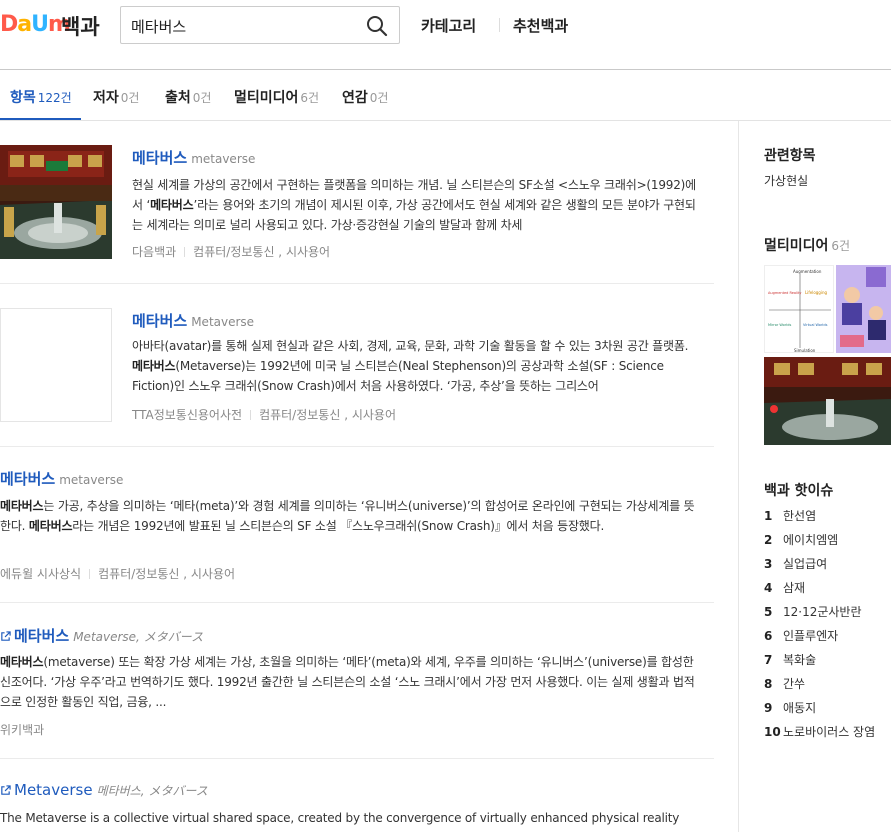 Image resolution: width=891 pixels, height=832 pixels. What do you see at coordinates (811, 636) in the screenshot?
I see `hot-issue-label: 인플루엔자` at bounding box center [811, 636].